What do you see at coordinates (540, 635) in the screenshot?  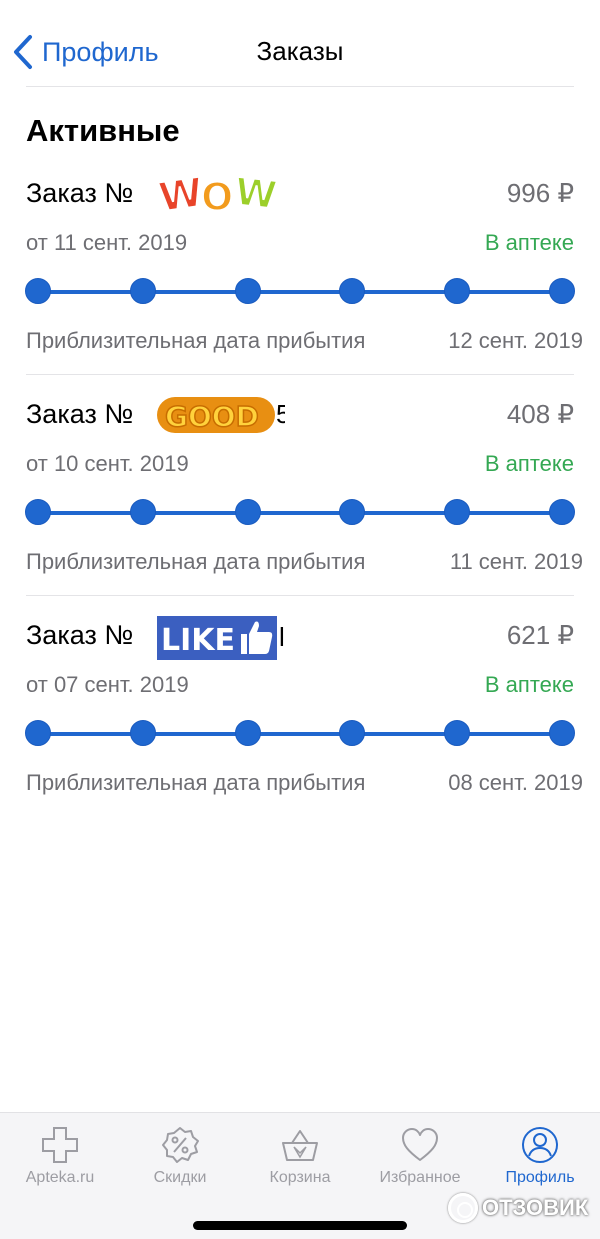 I see `order-price: 621 ₽` at bounding box center [540, 635].